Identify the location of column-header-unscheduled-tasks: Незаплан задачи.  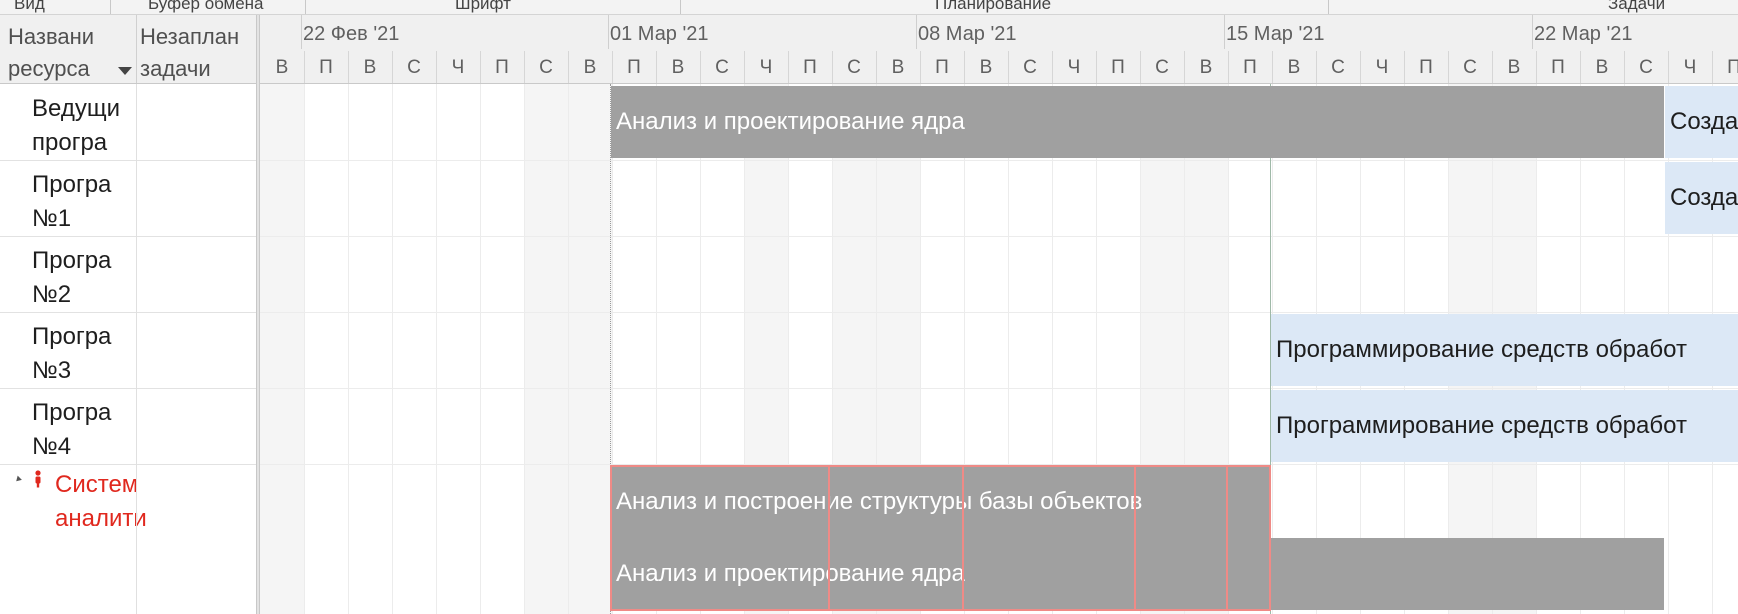
(197, 53).